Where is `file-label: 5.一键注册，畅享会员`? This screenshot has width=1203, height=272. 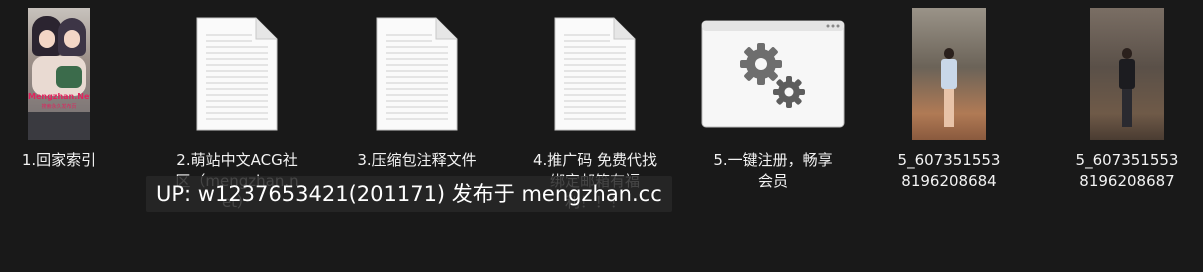 file-label: 5.一键注册，畅享会员 is located at coordinates (773, 170).